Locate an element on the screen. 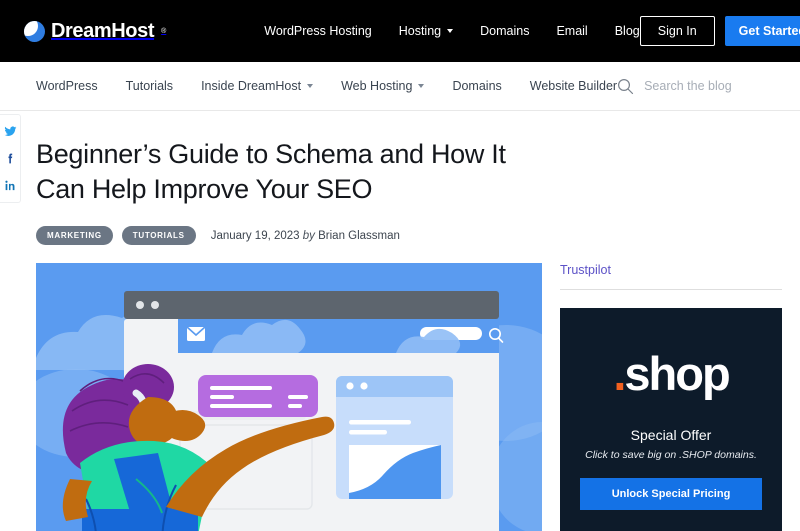 The width and height of the screenshot is (800, 531). byline: January 19, 2023 by Brian Glassman is located at coordinates (305, 236).